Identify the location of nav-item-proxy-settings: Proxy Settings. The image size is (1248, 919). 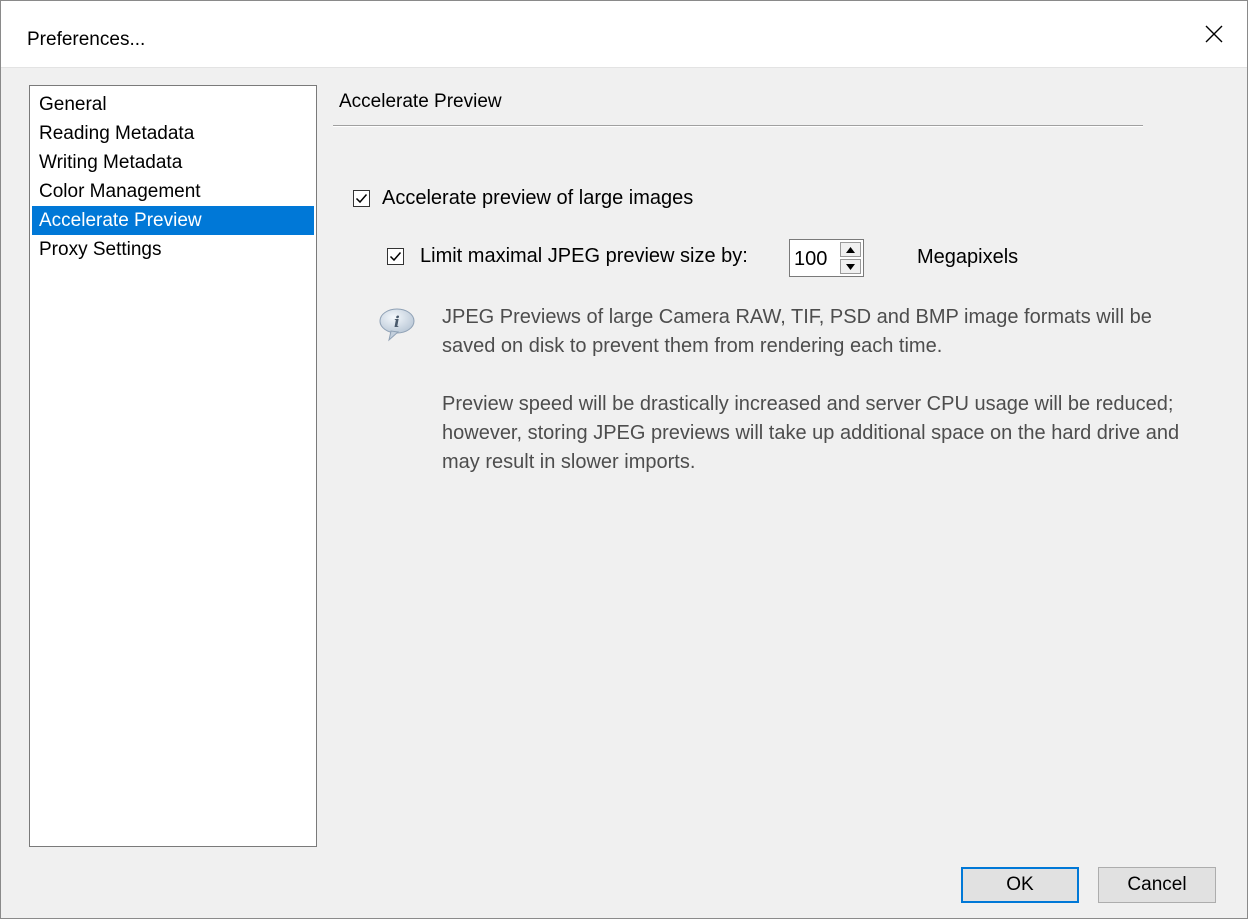
(173, 249).